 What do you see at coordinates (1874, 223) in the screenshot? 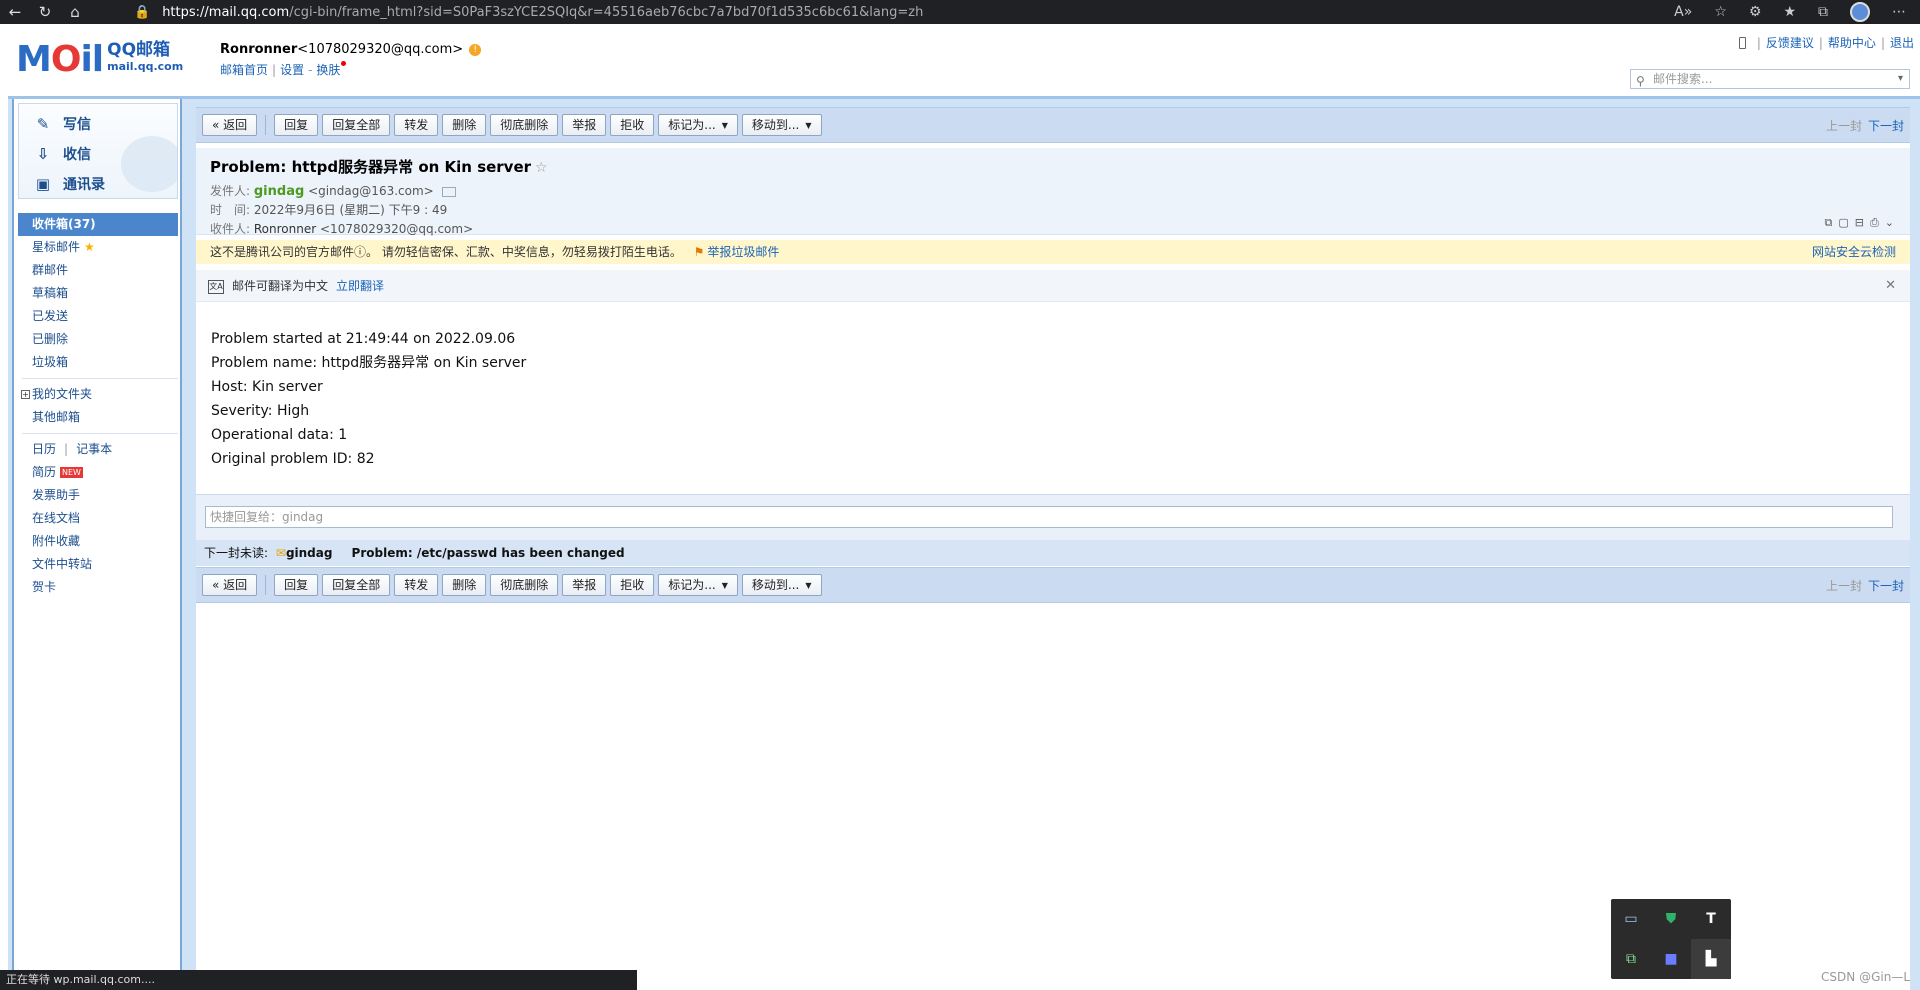
I see `print-icon: ⎙` at bounding box center [1874, 223].